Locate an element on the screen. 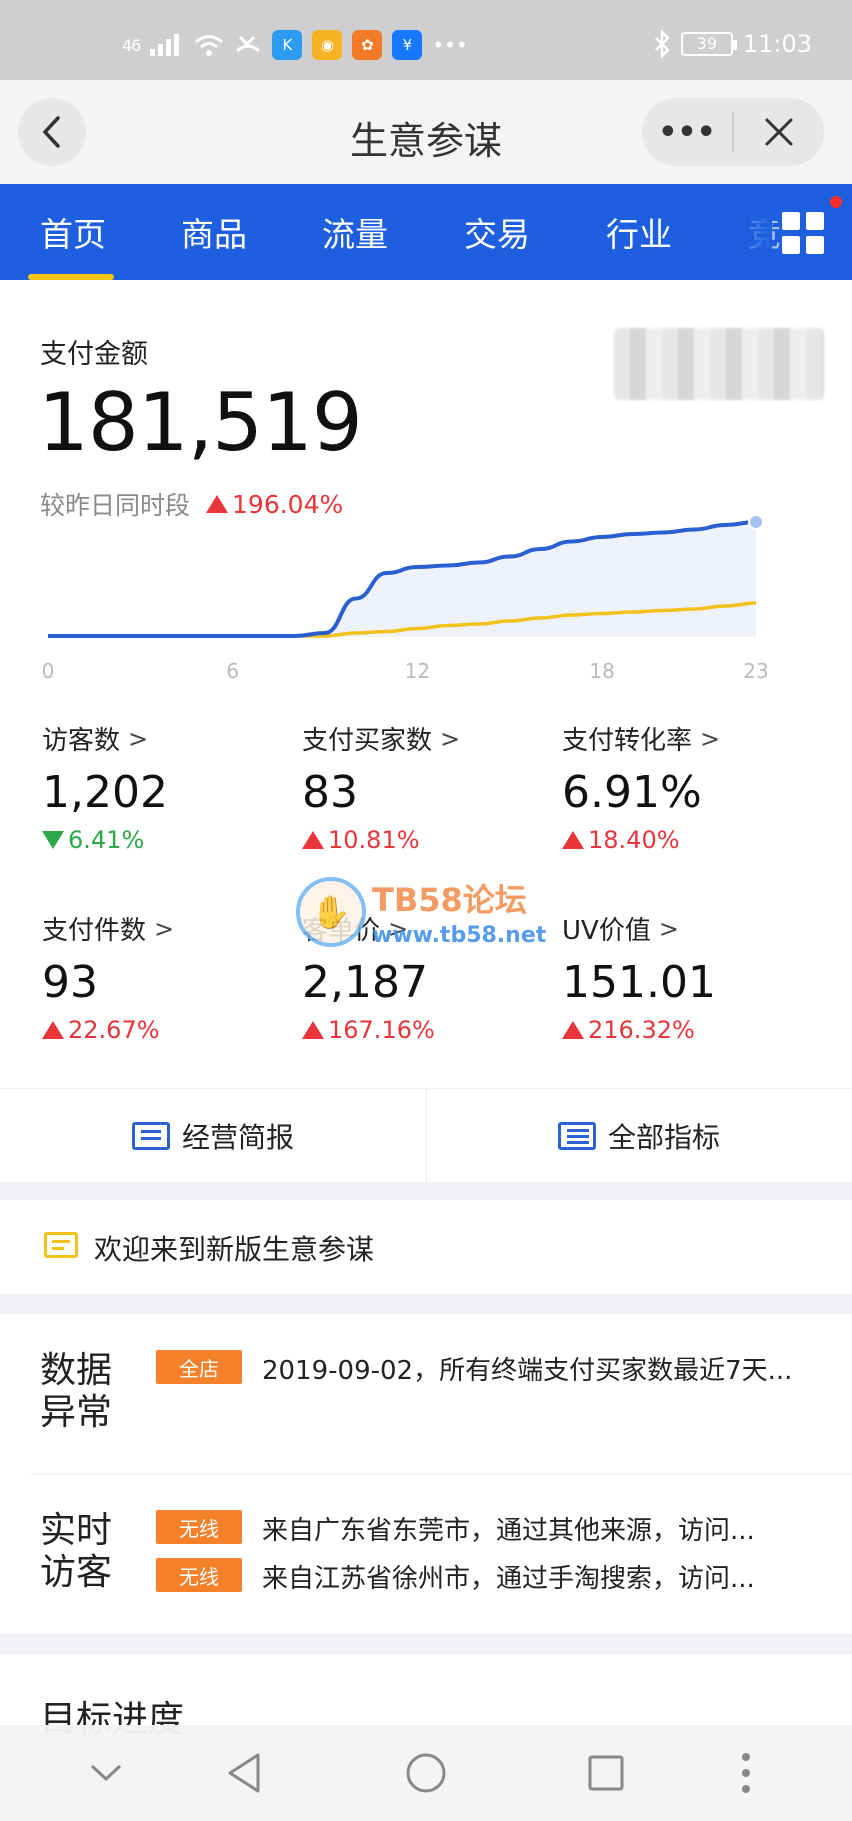 The image size is (852, 1821). nav-recents-button is located at coordinates (606, 1773).